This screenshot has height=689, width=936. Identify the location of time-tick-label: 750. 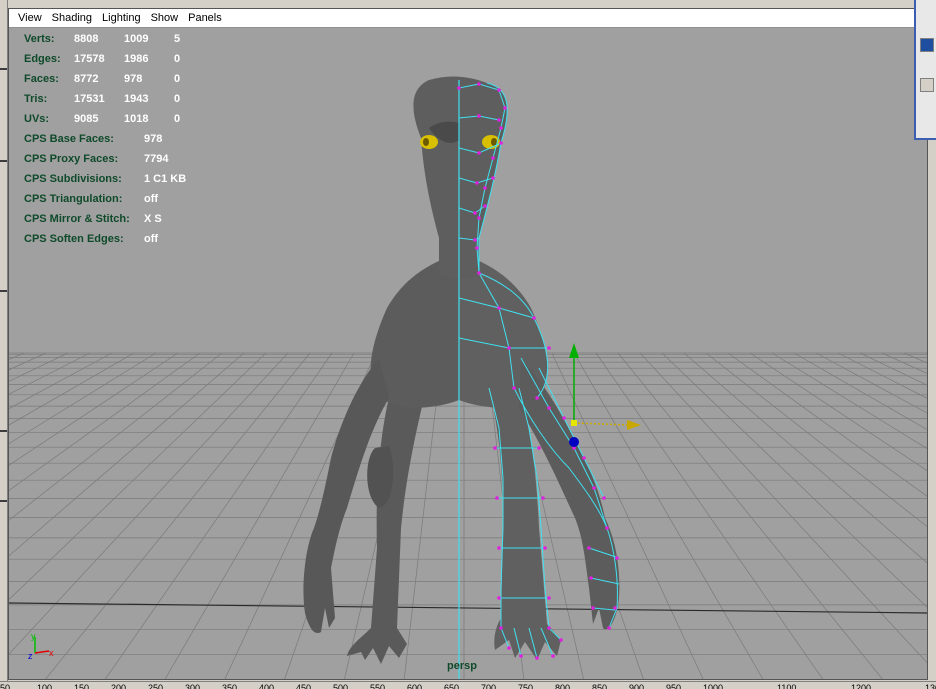
(526, 686).